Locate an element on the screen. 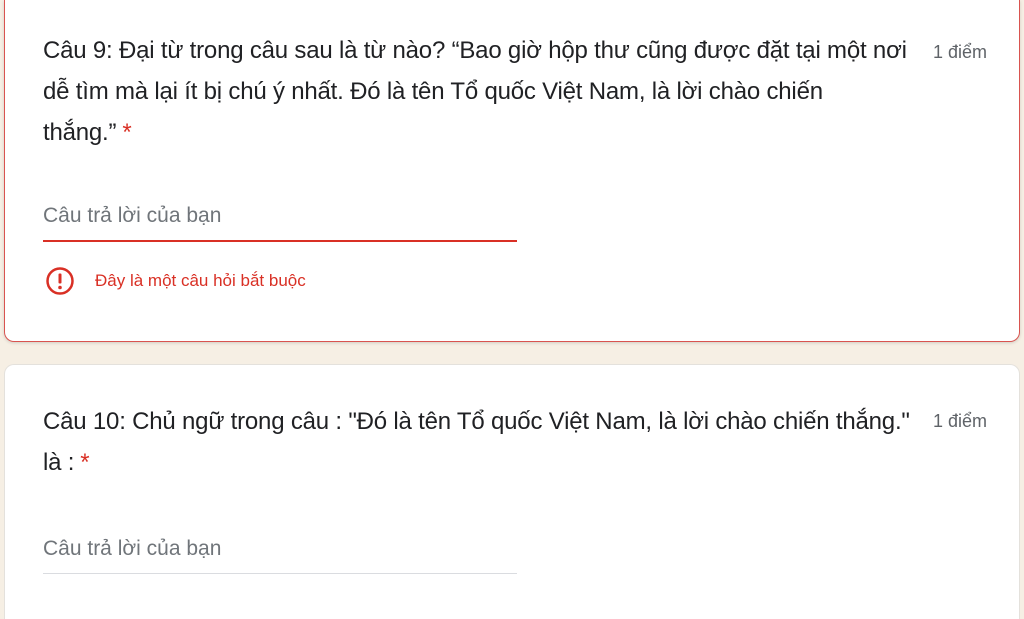  error-circle-icon is located at coordinates (60, 281).